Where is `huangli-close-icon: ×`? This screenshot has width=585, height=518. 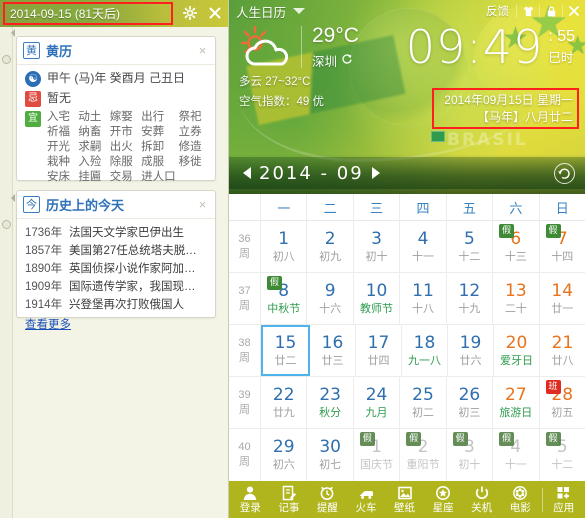 huangli-close-icon: × is located at coordinates (202, 50).